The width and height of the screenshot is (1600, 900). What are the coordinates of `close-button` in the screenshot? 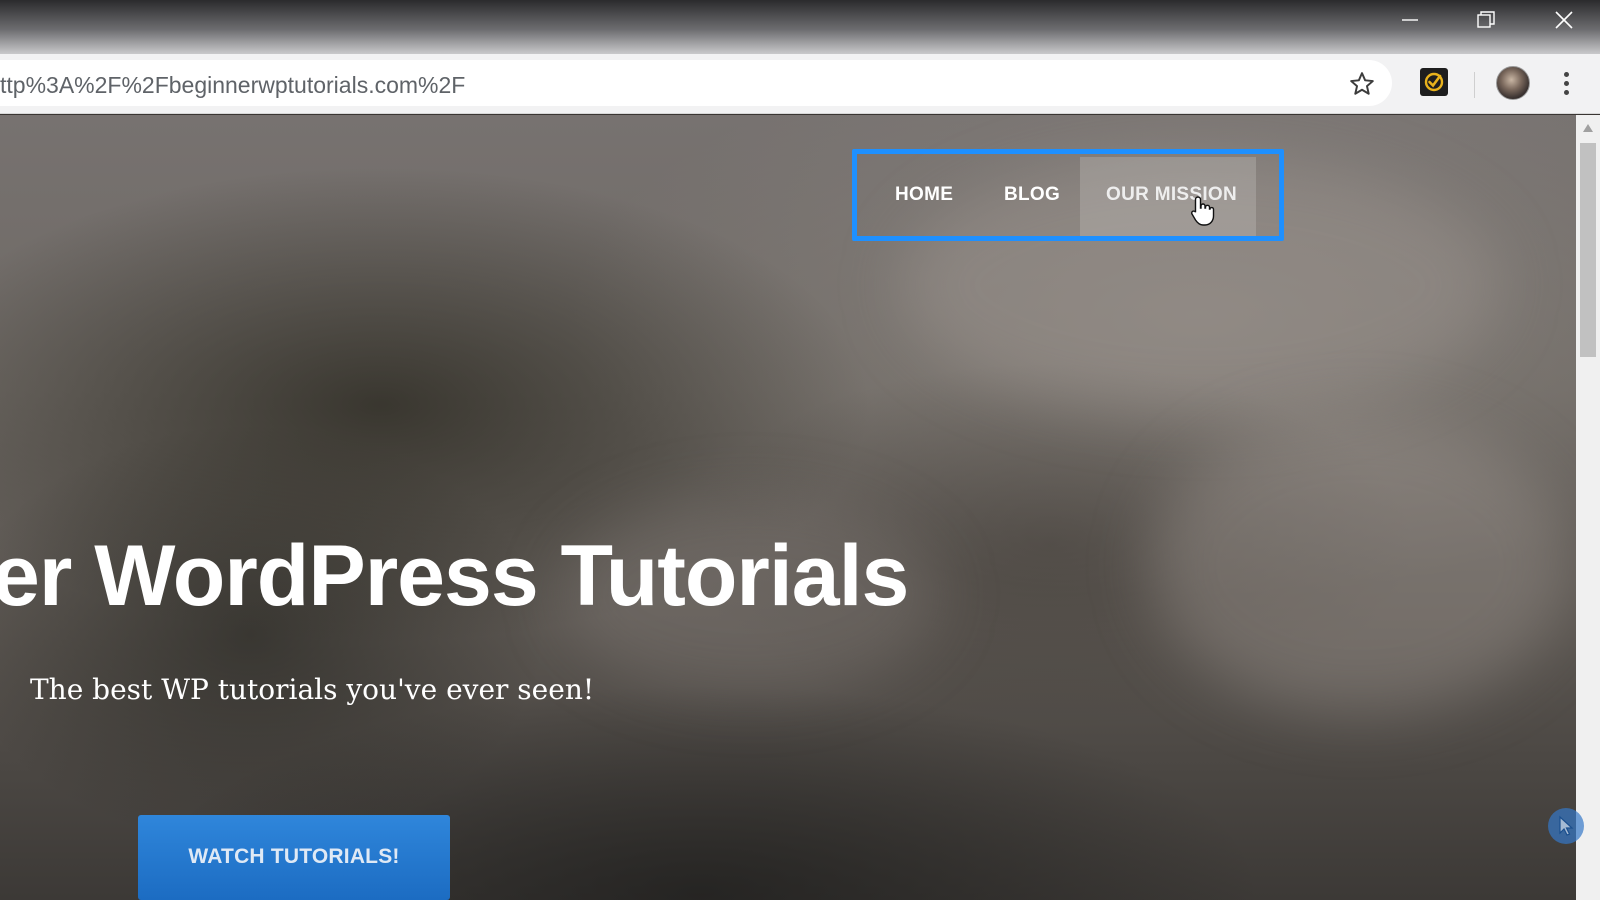 It's located at (1564, 20).